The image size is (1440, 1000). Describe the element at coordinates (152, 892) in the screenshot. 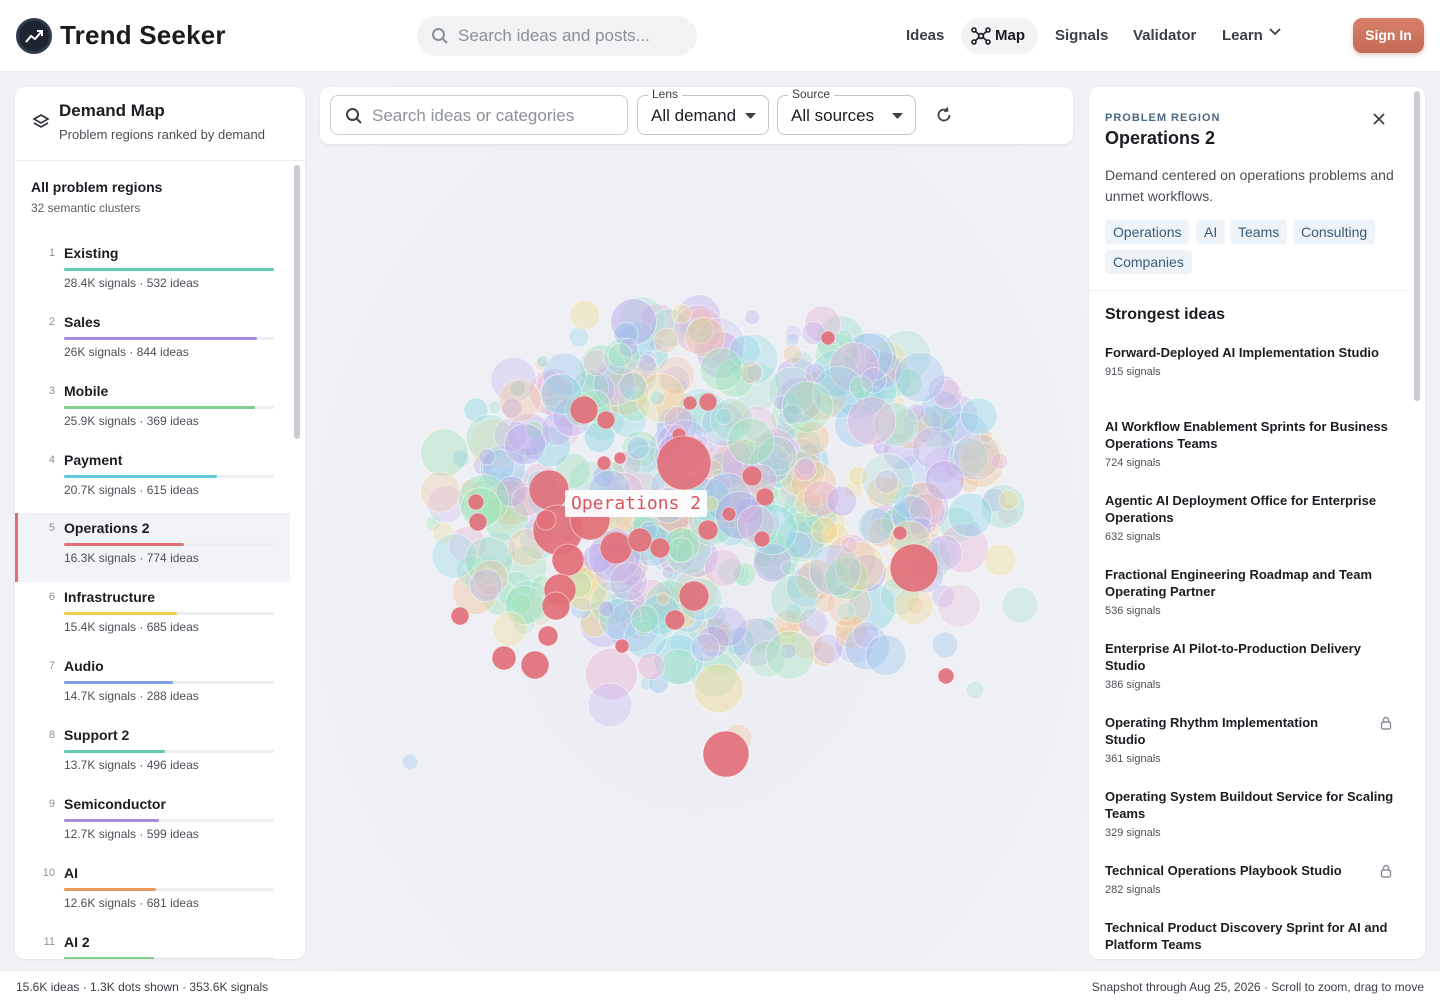

I see `region-item: 10 AI 12.6K signals · 681 ideas` at that location.